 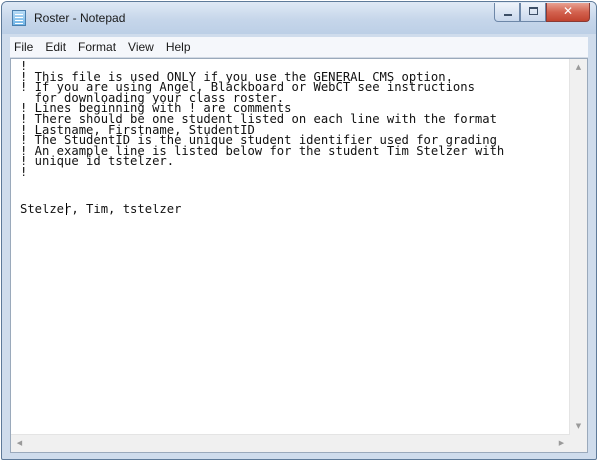 What do you see at coordinates (141, 47) in the screenshot?
I see `menu-view: View` at bounding box center [141, 47].